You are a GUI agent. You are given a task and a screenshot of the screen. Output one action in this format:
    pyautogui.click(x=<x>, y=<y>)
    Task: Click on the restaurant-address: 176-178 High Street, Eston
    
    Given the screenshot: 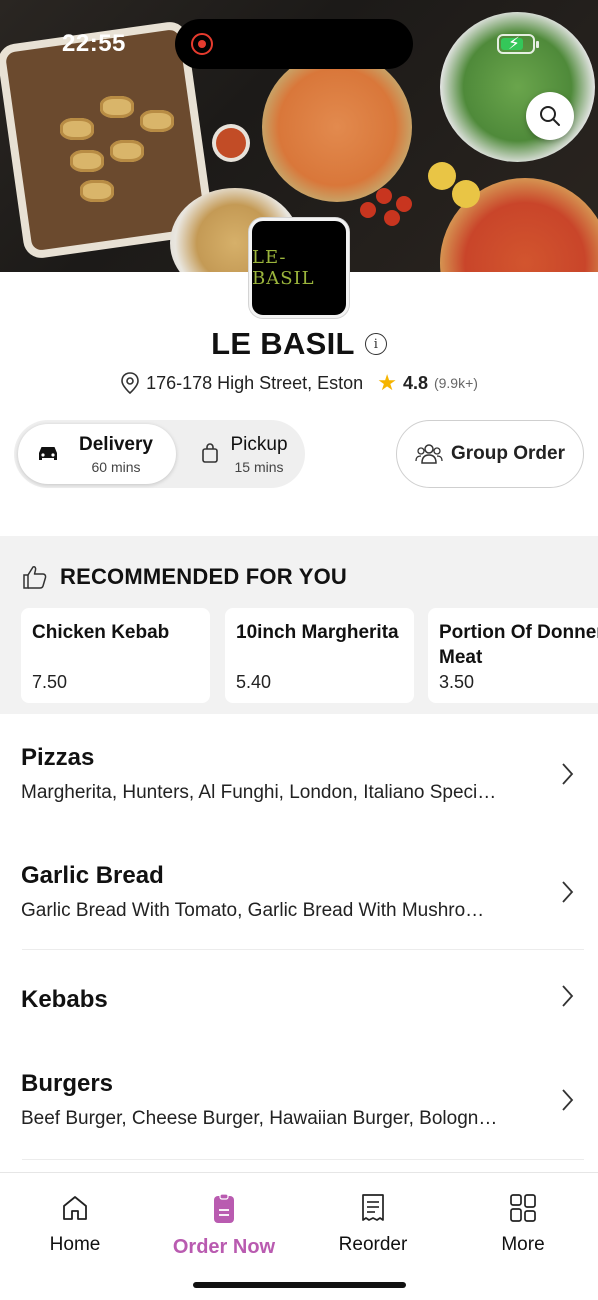 What is the action you would take?
    pyautogui.click(x=255, y=382)
    